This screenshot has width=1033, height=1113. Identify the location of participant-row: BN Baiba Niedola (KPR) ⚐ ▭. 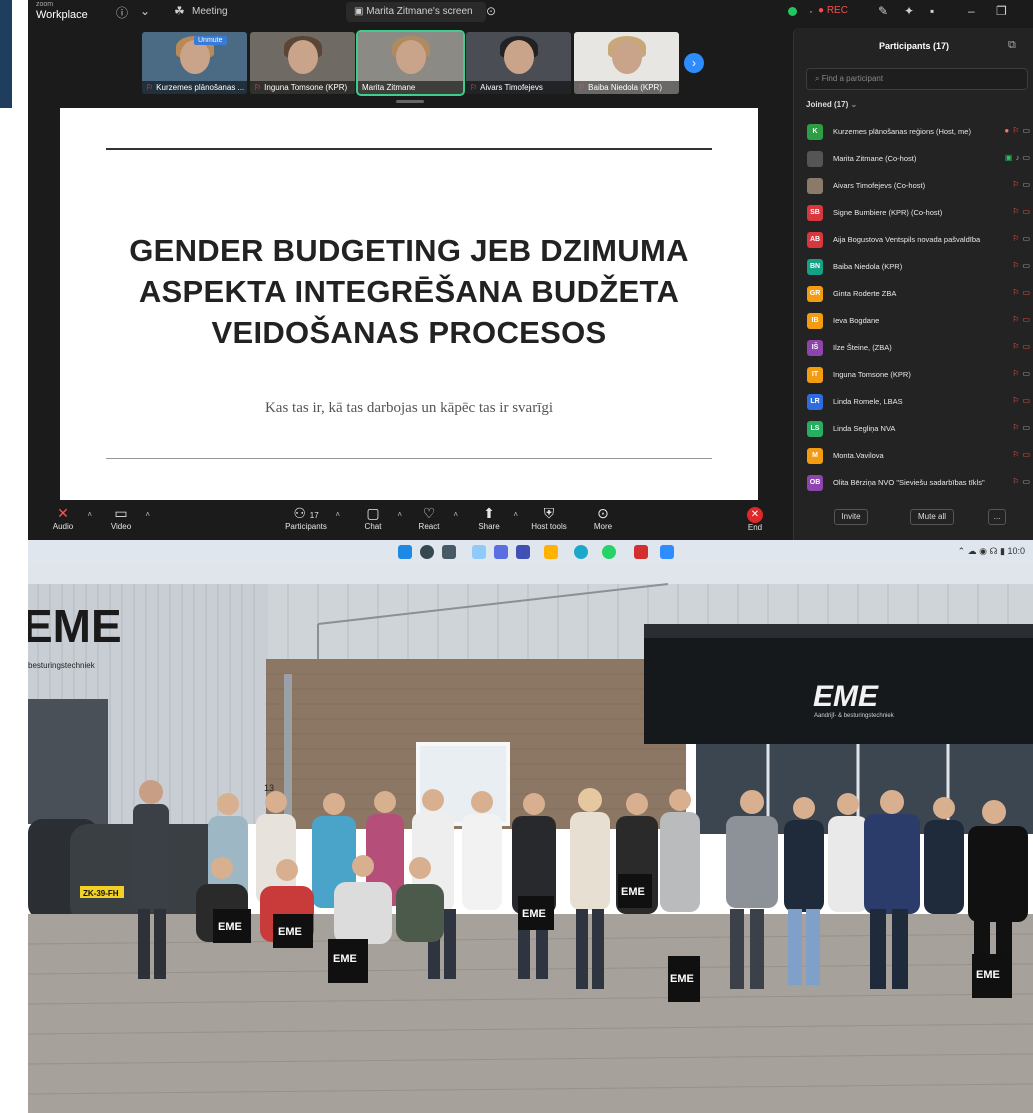
(913, 266).